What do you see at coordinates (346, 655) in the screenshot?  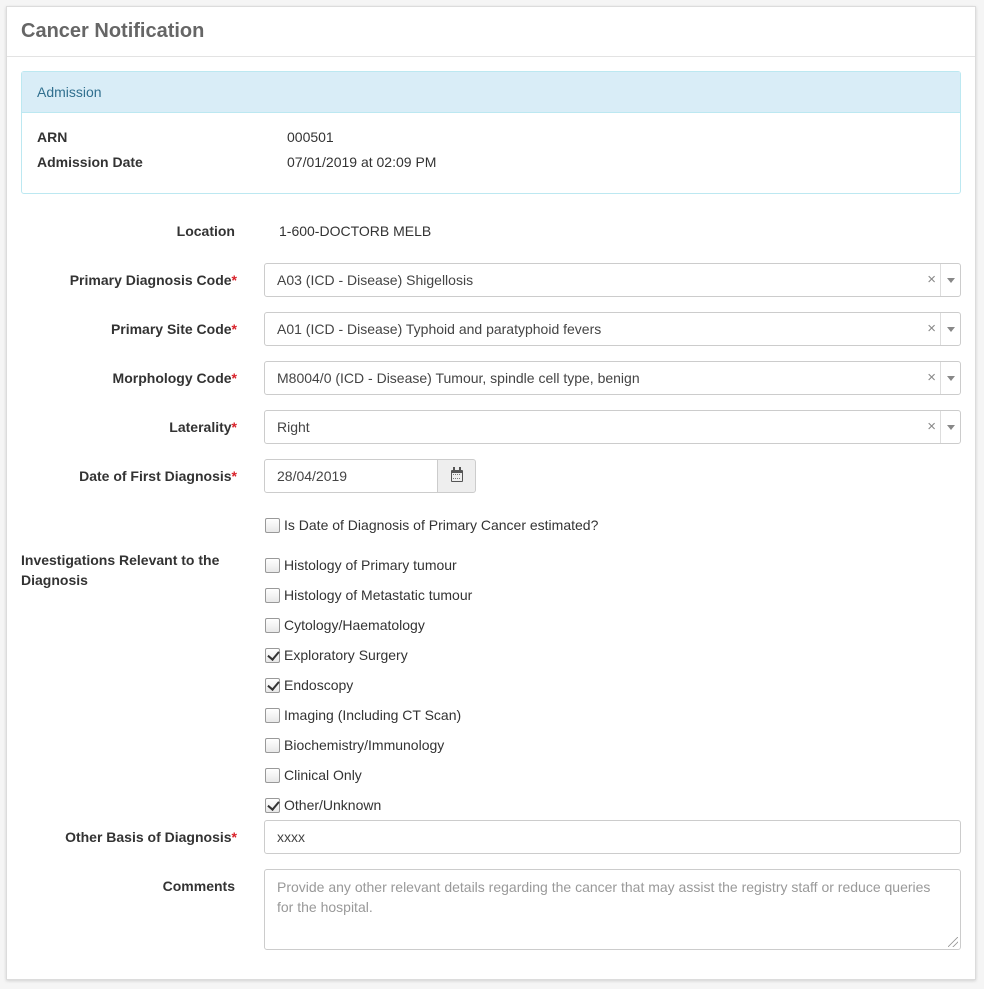 I see `investigation-label: Exploratory Surgery` at bounding box center [346, 655].